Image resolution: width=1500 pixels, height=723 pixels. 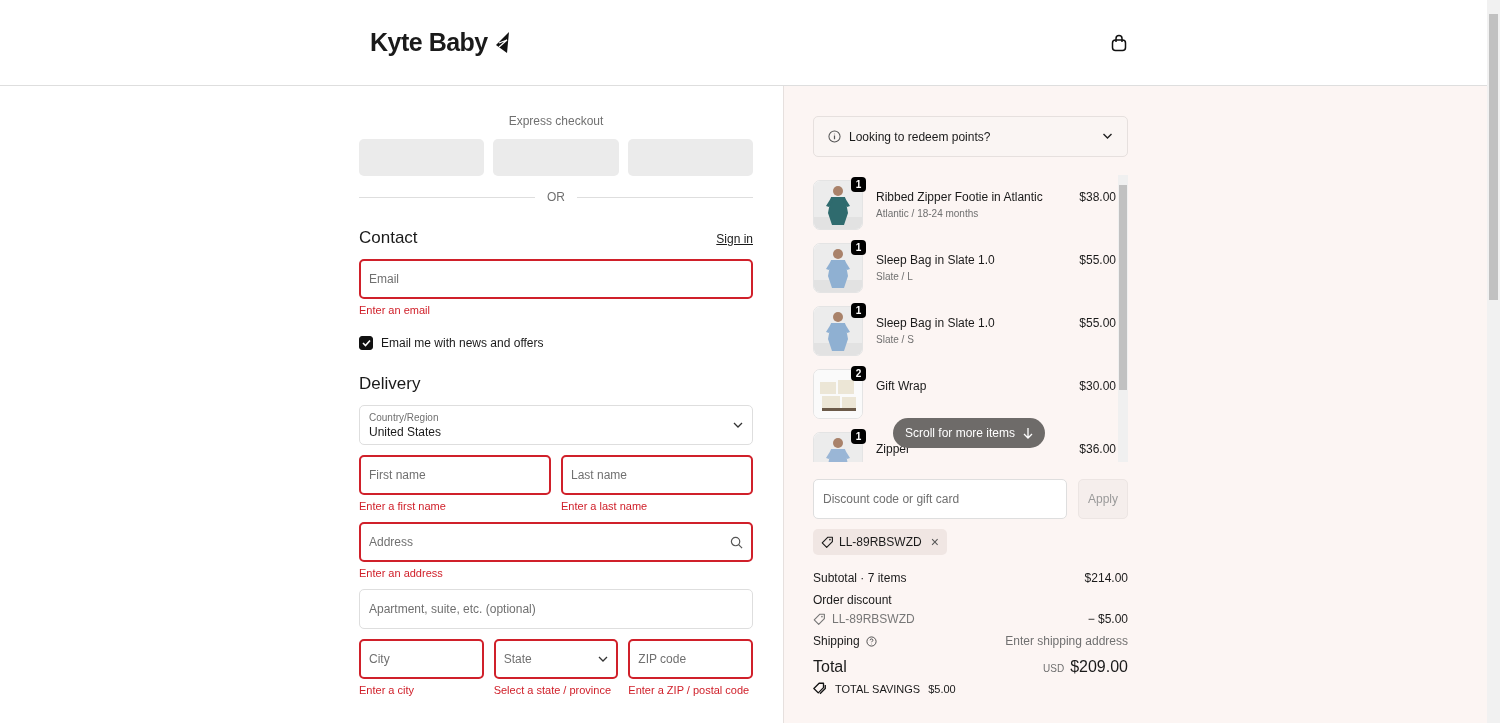 What do you see at coordinates (830, 667) in the screenshot?
I see `total-label: Total` at bounding box center [830, 667].